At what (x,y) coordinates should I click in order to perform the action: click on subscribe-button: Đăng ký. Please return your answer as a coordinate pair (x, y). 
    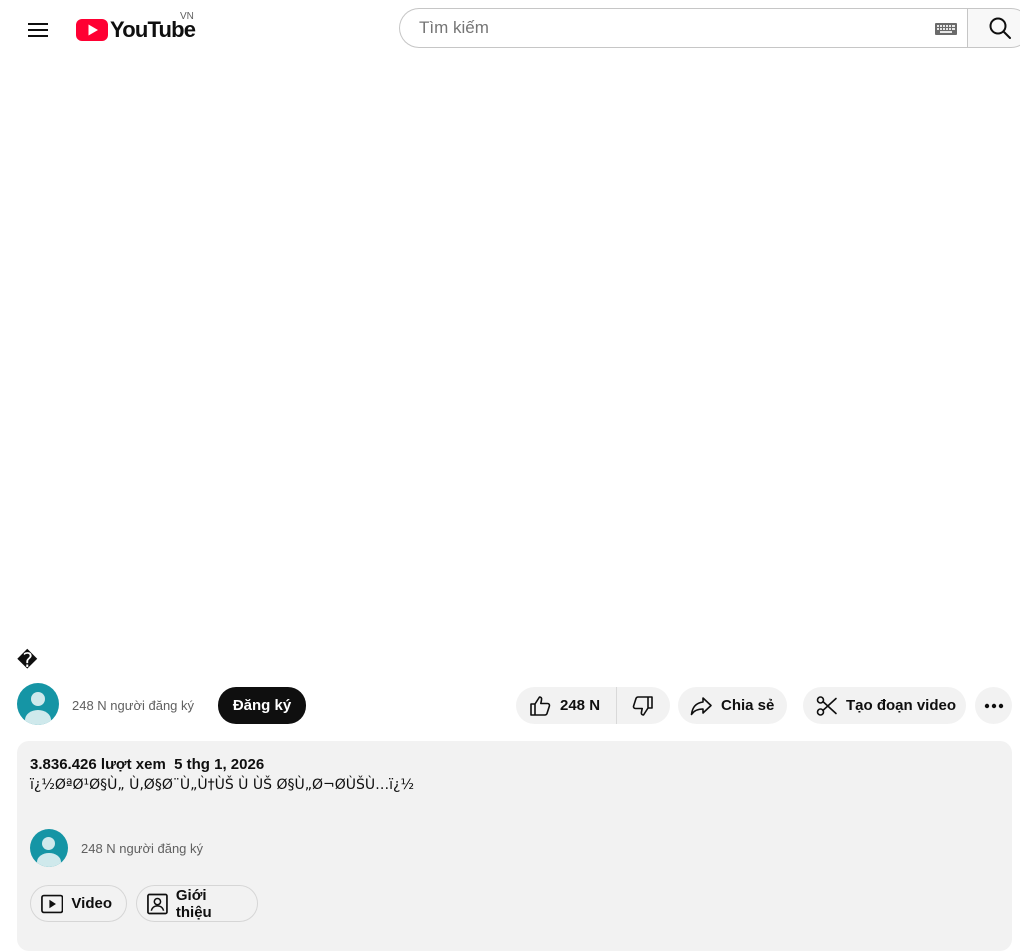
    Looking at the image, I should click on (262, 705).